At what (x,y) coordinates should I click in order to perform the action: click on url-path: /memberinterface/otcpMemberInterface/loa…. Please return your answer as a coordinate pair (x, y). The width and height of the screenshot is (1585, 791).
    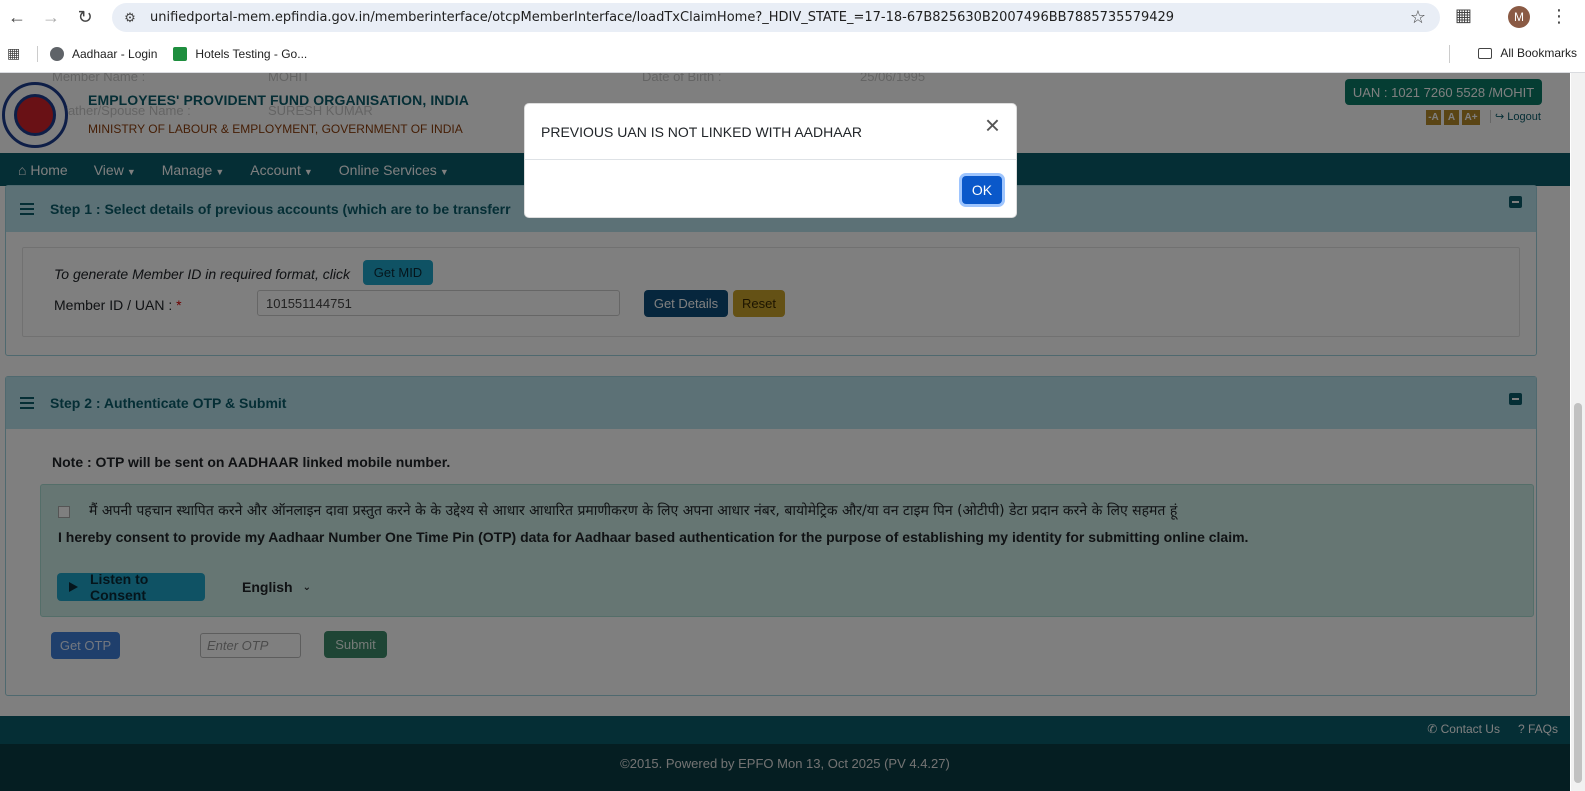
    Looking at the image, I should click on (772, 17).